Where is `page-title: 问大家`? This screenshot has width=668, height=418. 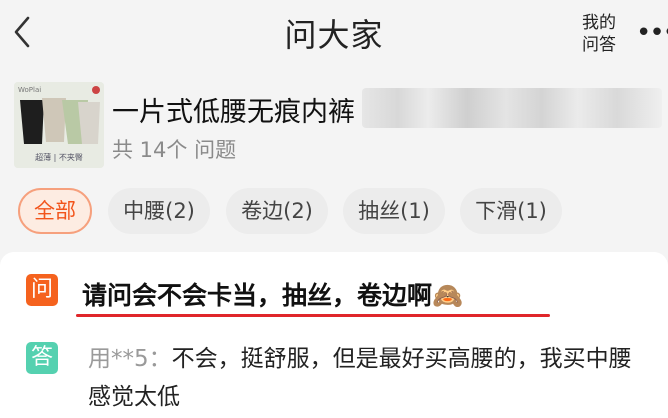
page-title: 问大家 is located at coordinates (334, 35).